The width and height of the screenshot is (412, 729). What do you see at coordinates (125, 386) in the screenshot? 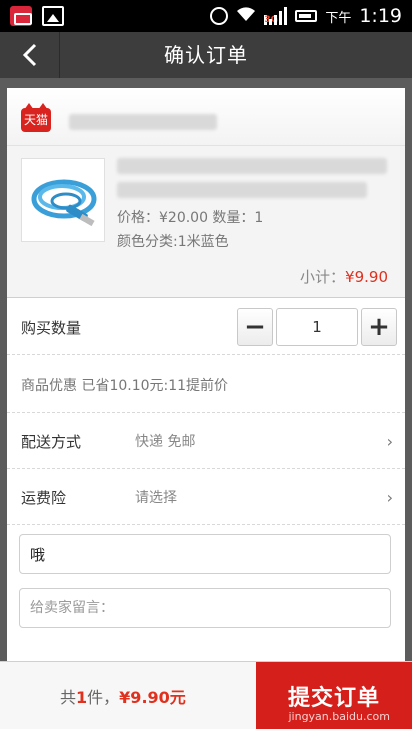
I see `promotion-text: 商品优惠 已省10.10元:11提前价` at bounding box center [125, 386].